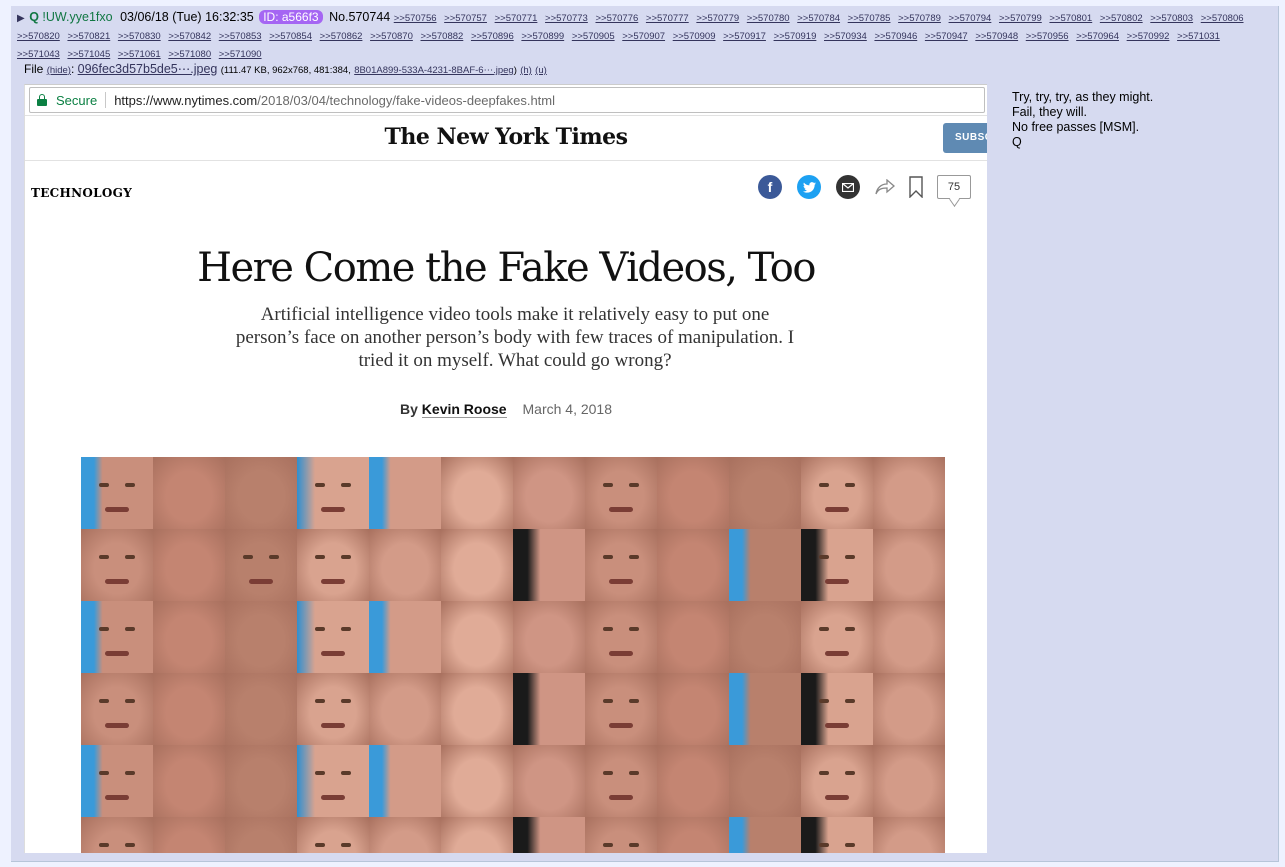 The height and width of the screenshot is (867, 1285). I want to click on backlink: >>570756, so click(415, 18).